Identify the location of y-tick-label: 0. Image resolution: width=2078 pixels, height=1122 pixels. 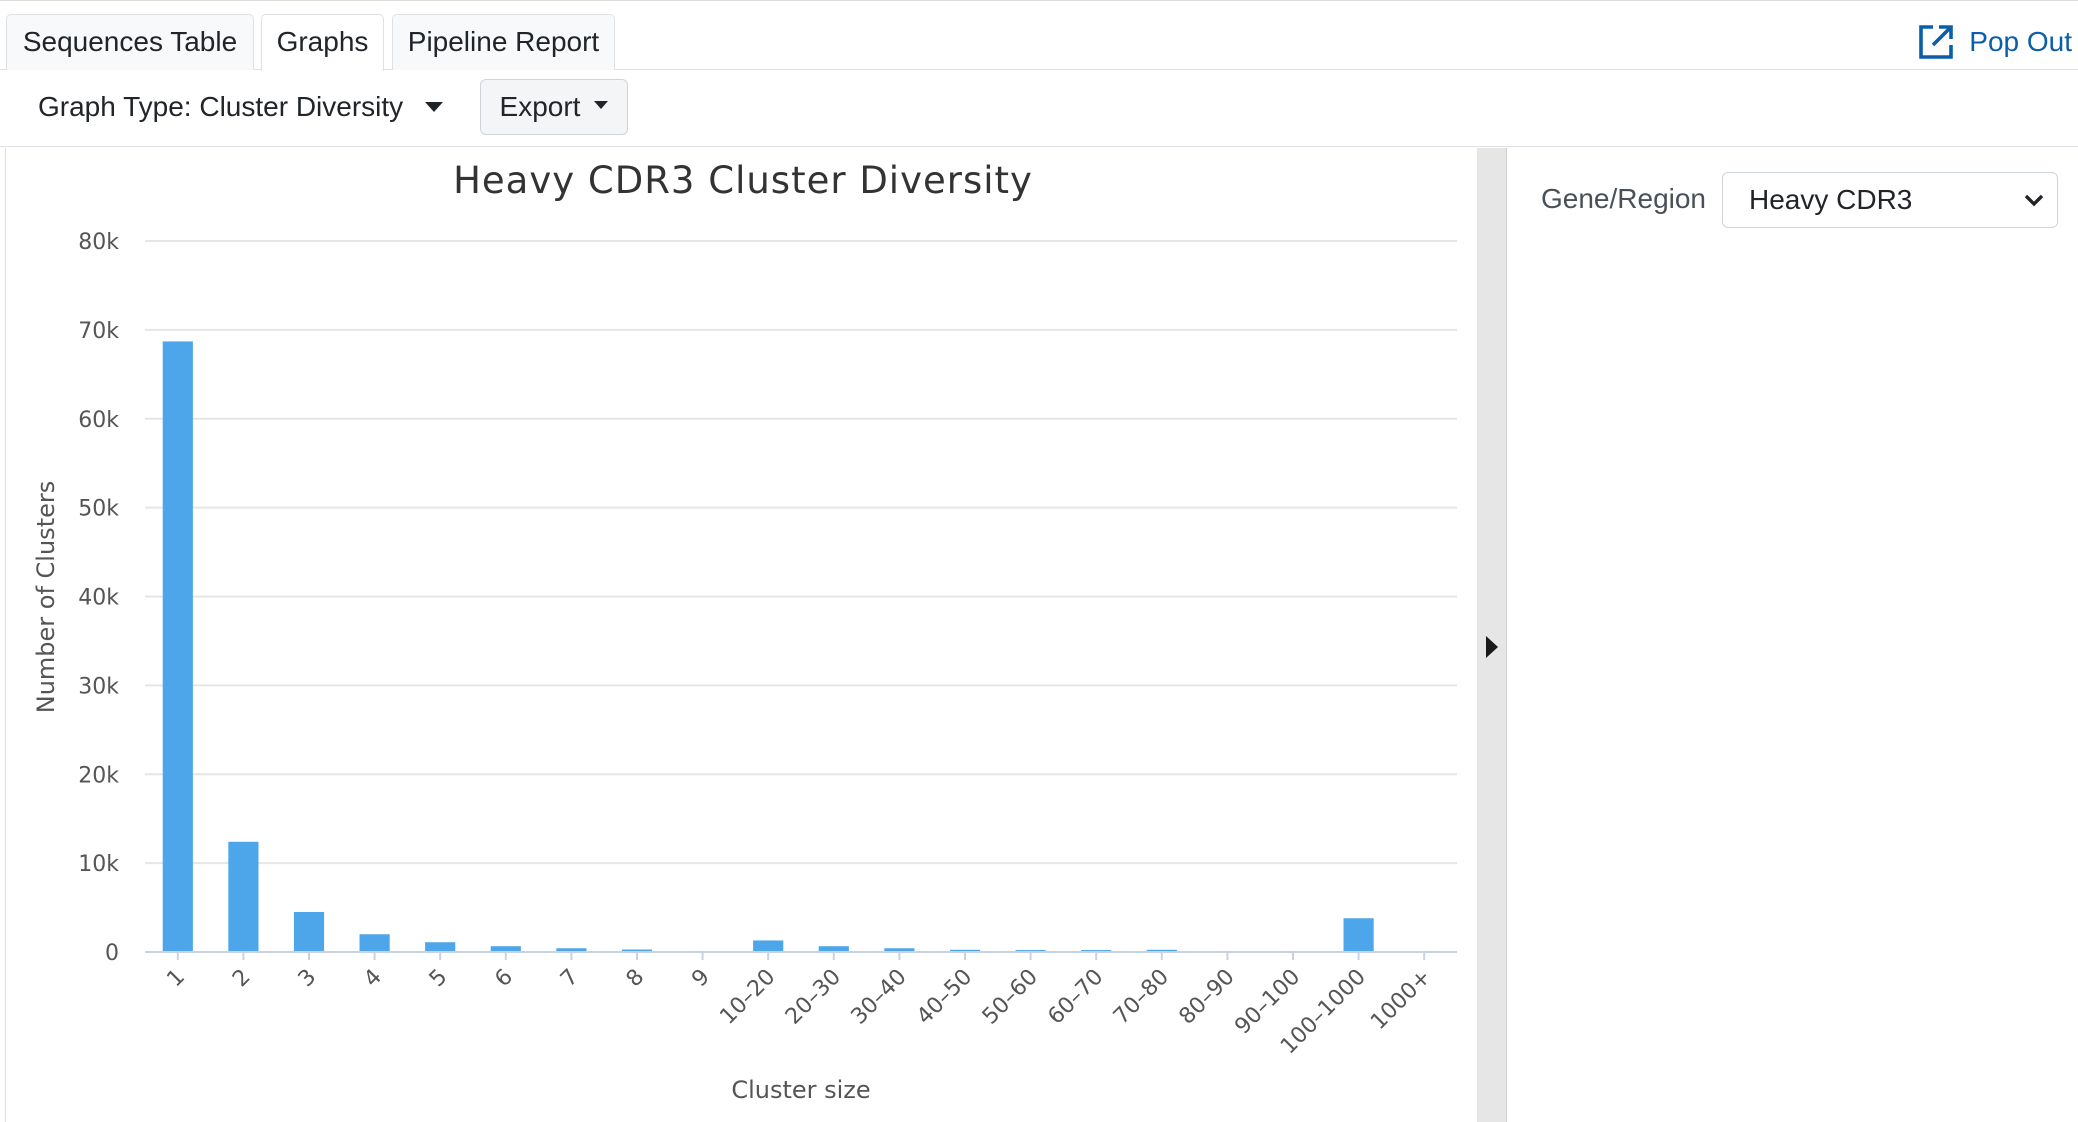
(112, 953).